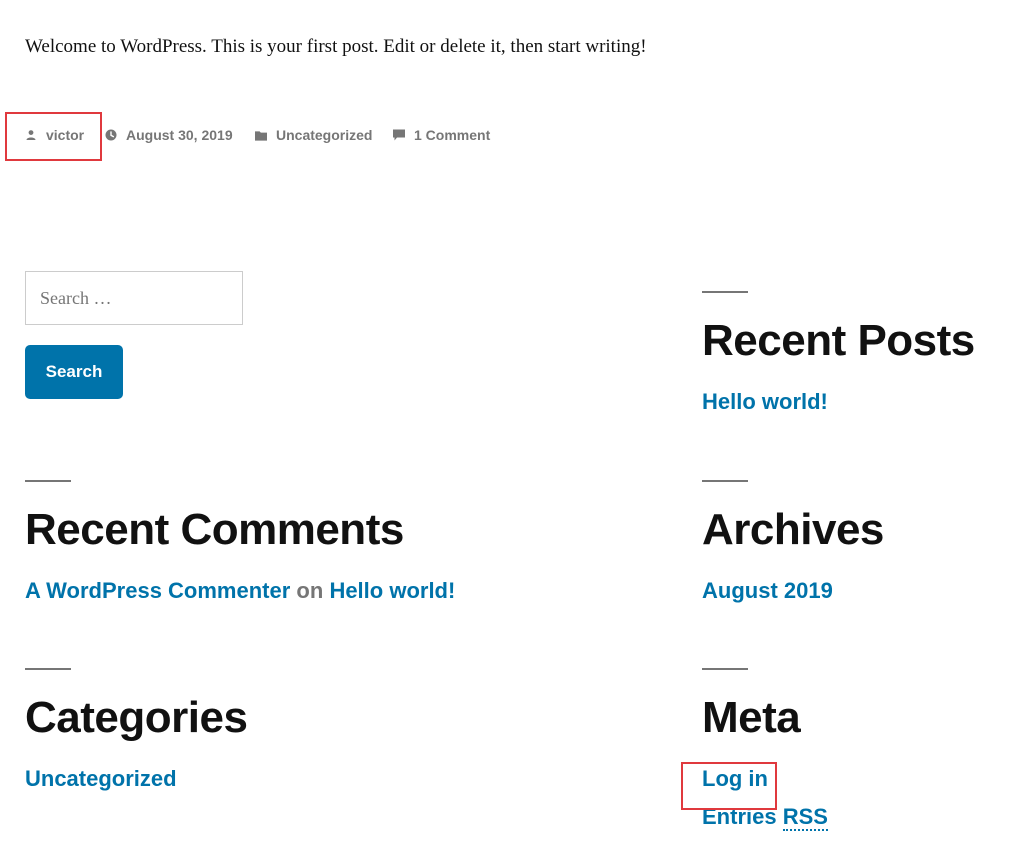  What do you see at coordinates (261, 135) in the screenshot?
I see `folder-icon` at bounding box center [261, 135].